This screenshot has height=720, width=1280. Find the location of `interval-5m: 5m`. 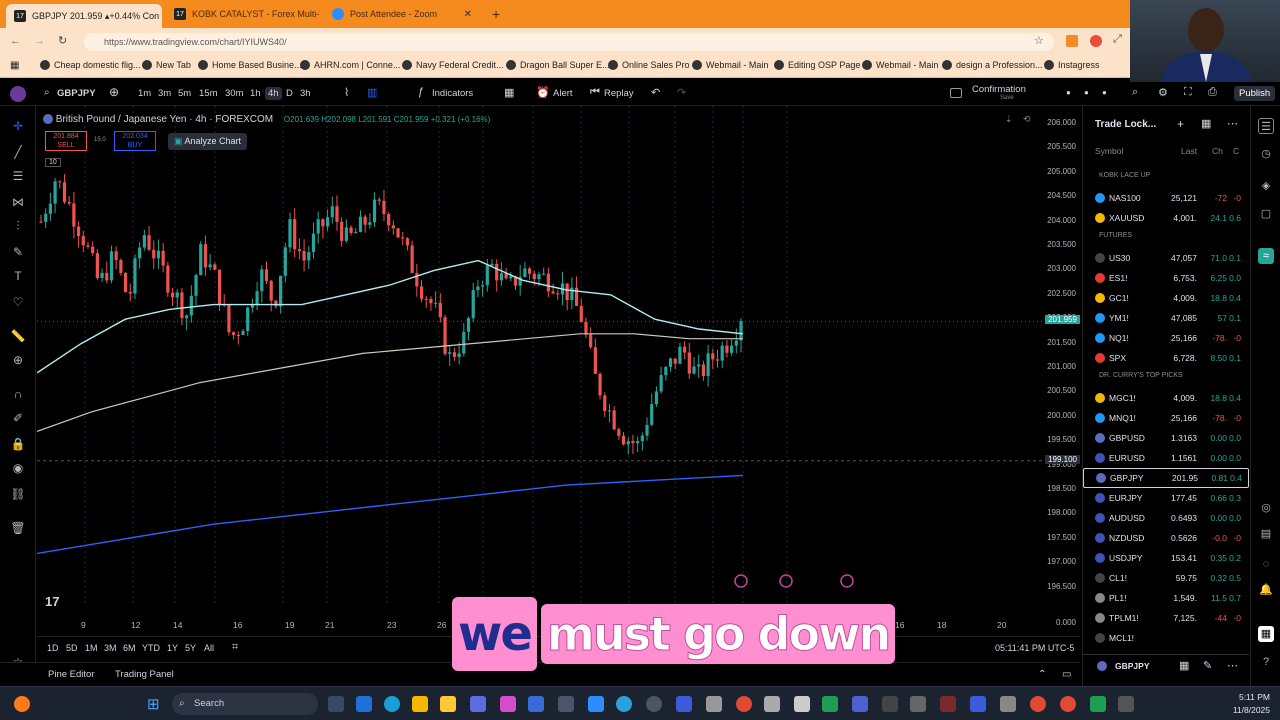

interval-5m: 5m is located at coordinates (184, 93).